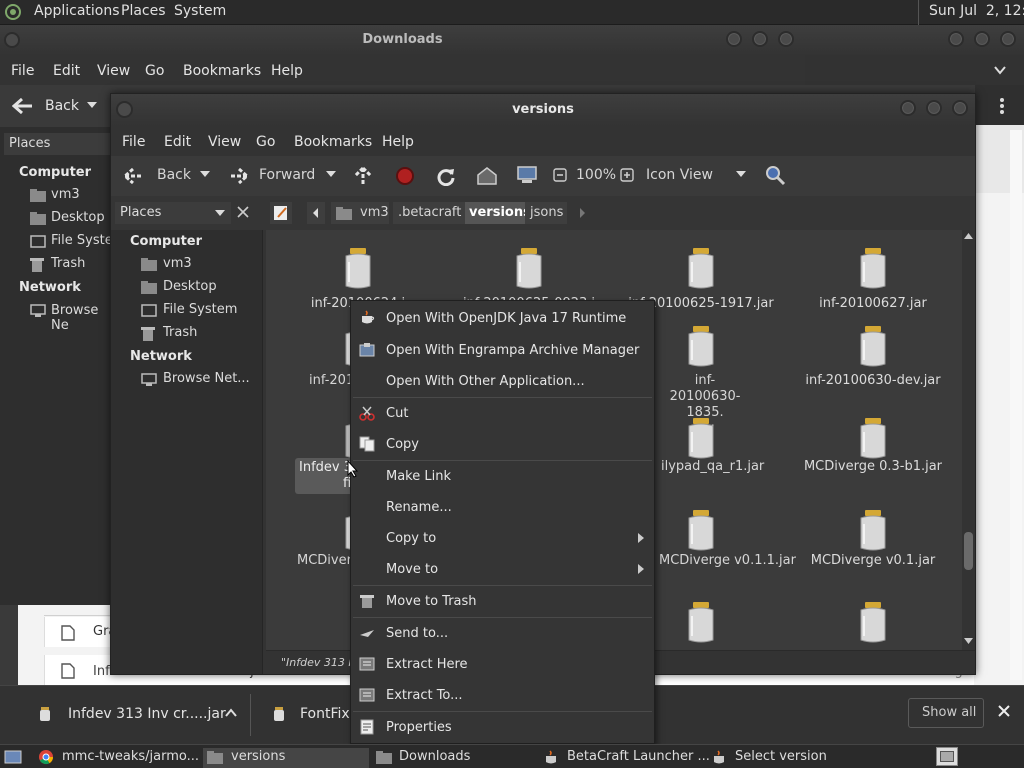 This screenshot has height=768, width=1024. I want to click on taskbar-item-downloads: Downloads, so click(454, 758).